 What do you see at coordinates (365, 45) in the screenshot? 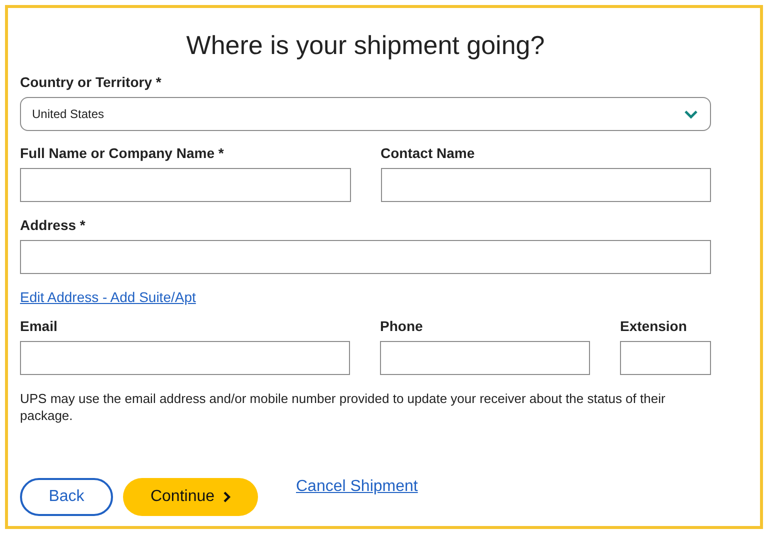
I see `page-title: Where is your shipment going?` at bounding box center [365, 45].